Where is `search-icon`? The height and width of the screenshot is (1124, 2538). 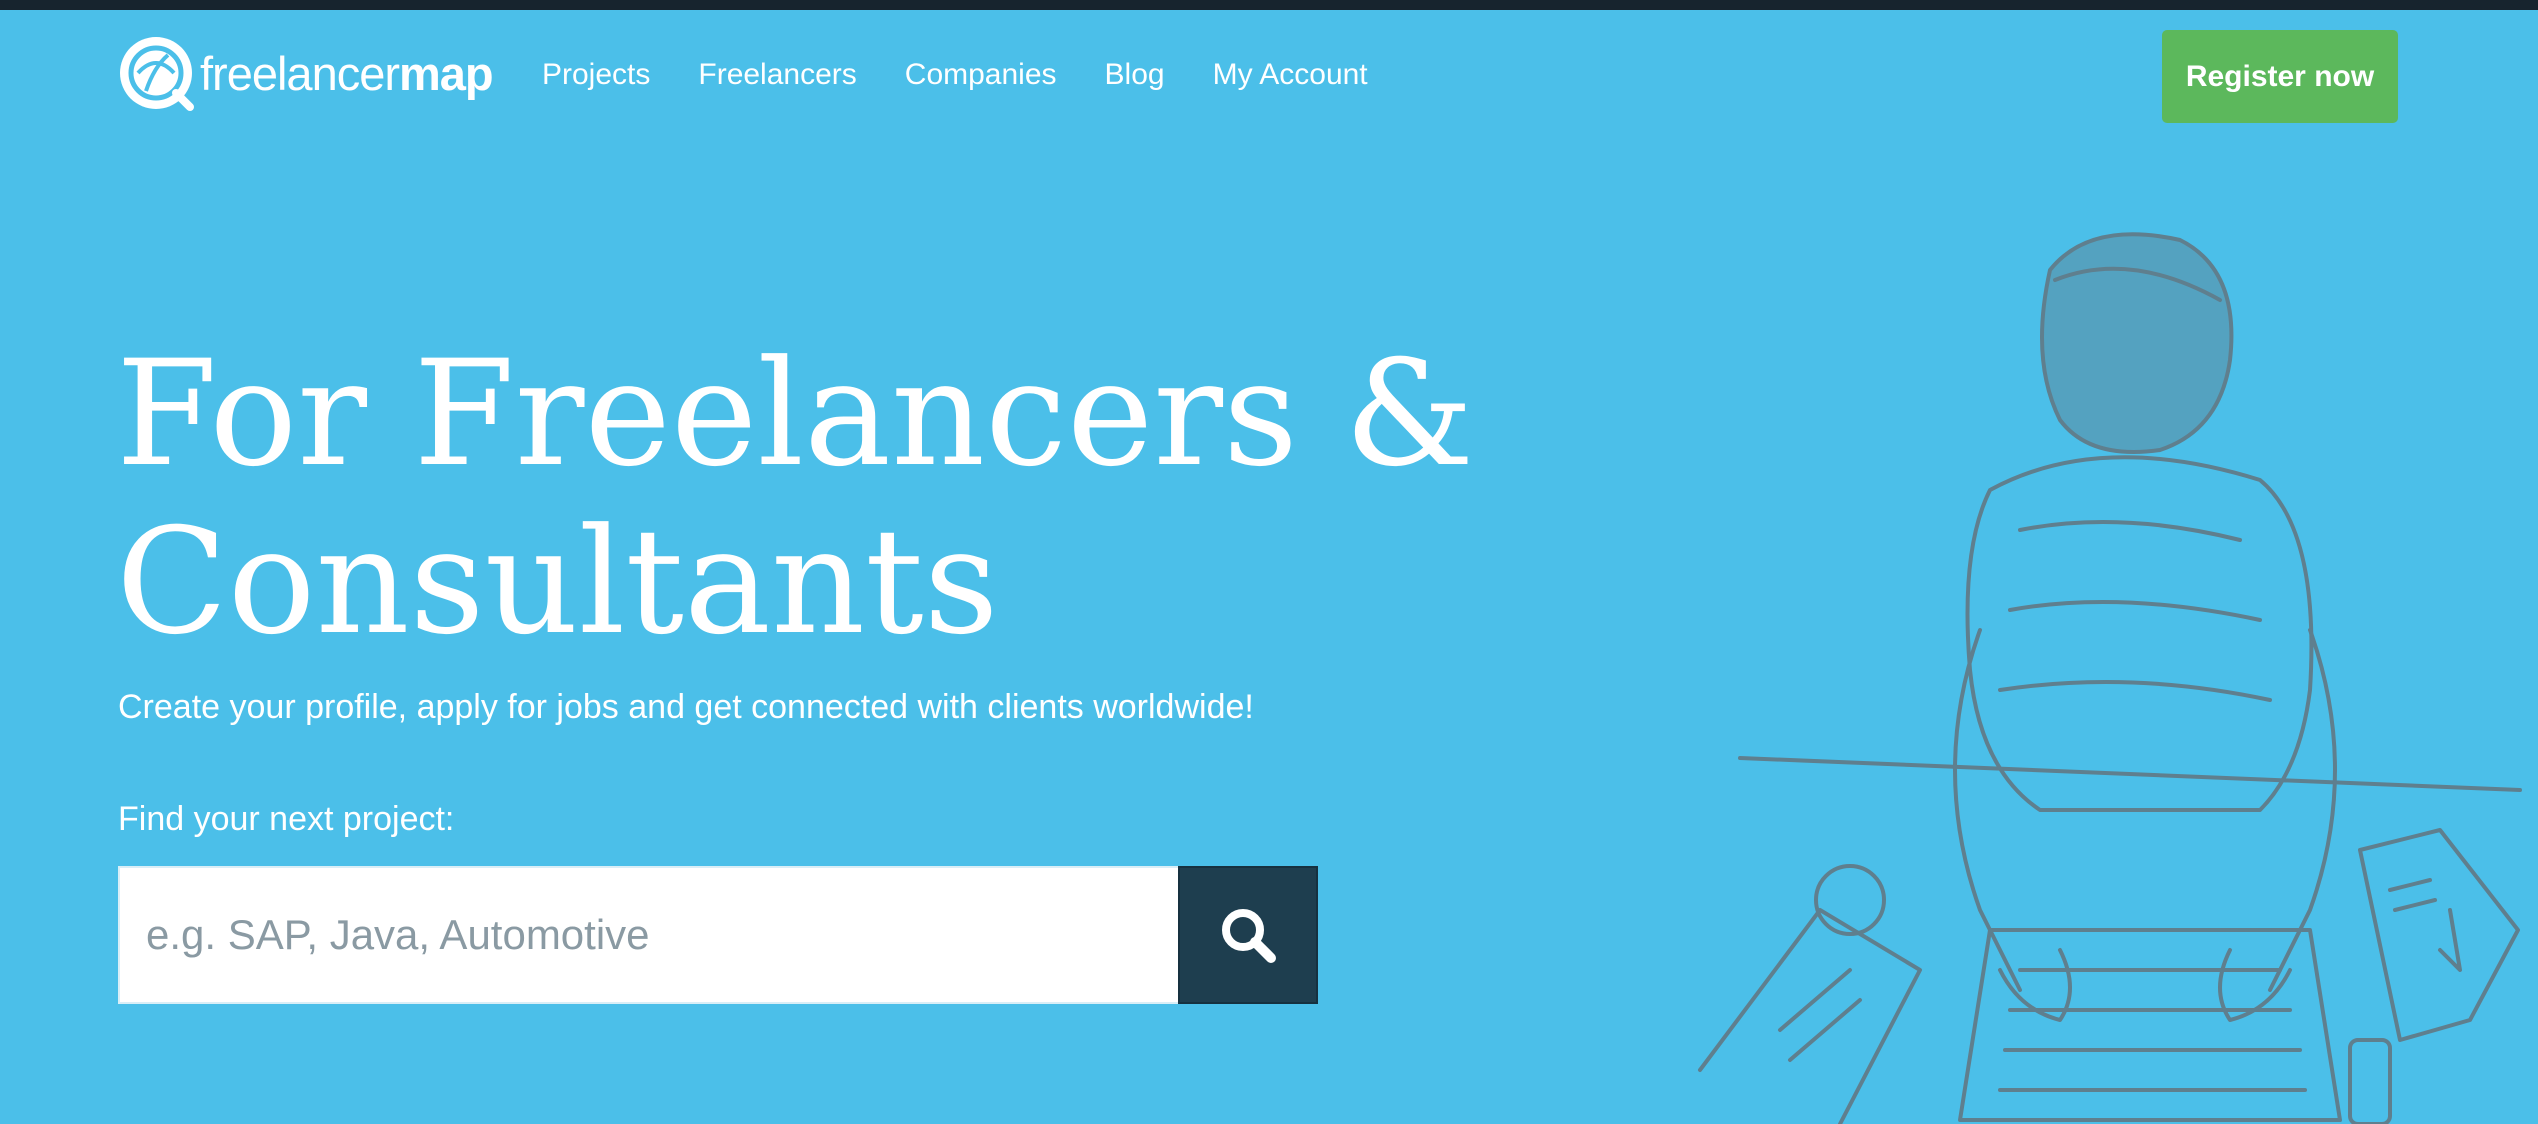
search-icon is located at coordinates (1249, 936).